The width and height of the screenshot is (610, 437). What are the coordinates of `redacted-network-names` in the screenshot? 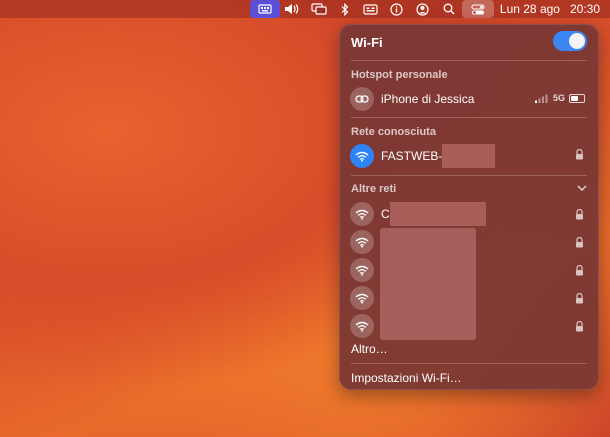 It's located at (428, 284).